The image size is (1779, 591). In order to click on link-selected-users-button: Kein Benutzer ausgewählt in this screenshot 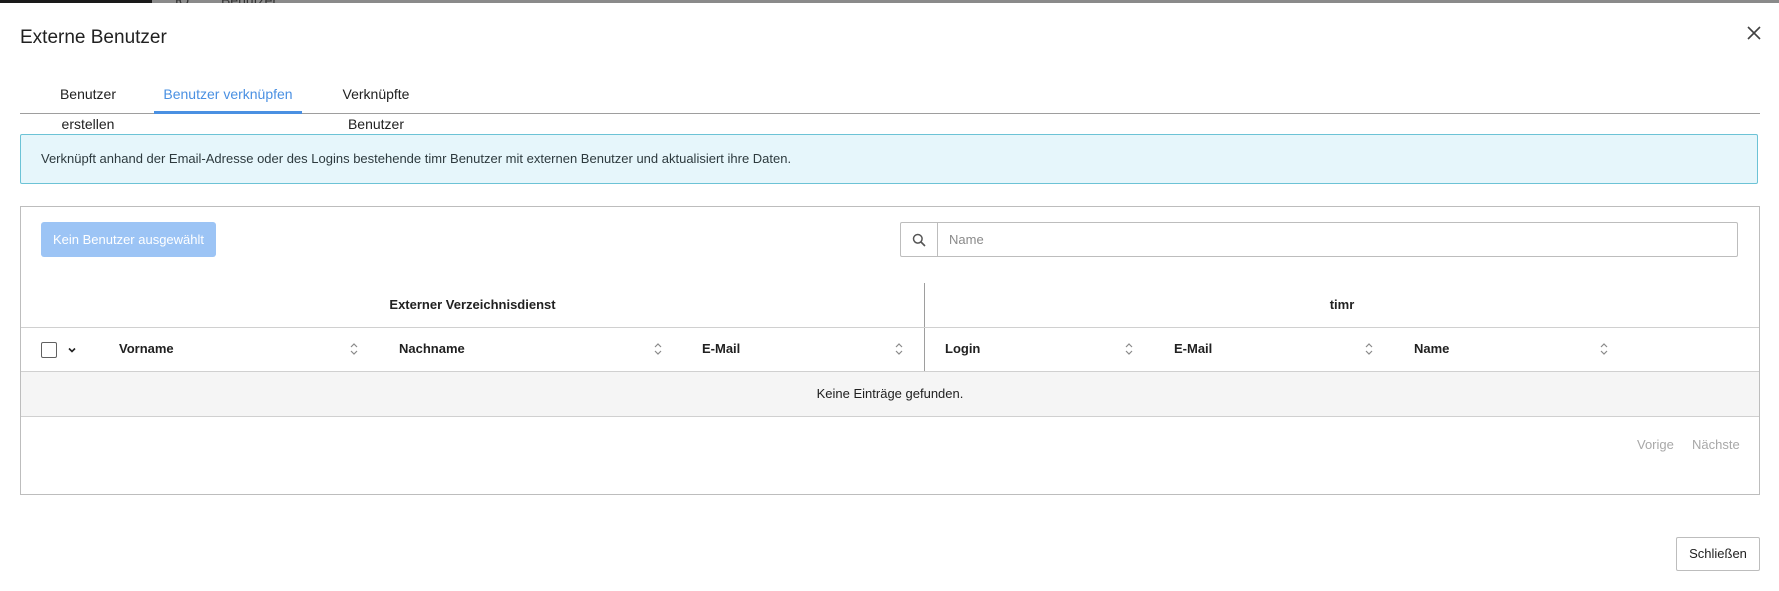, I will do `click(128, 239)`.